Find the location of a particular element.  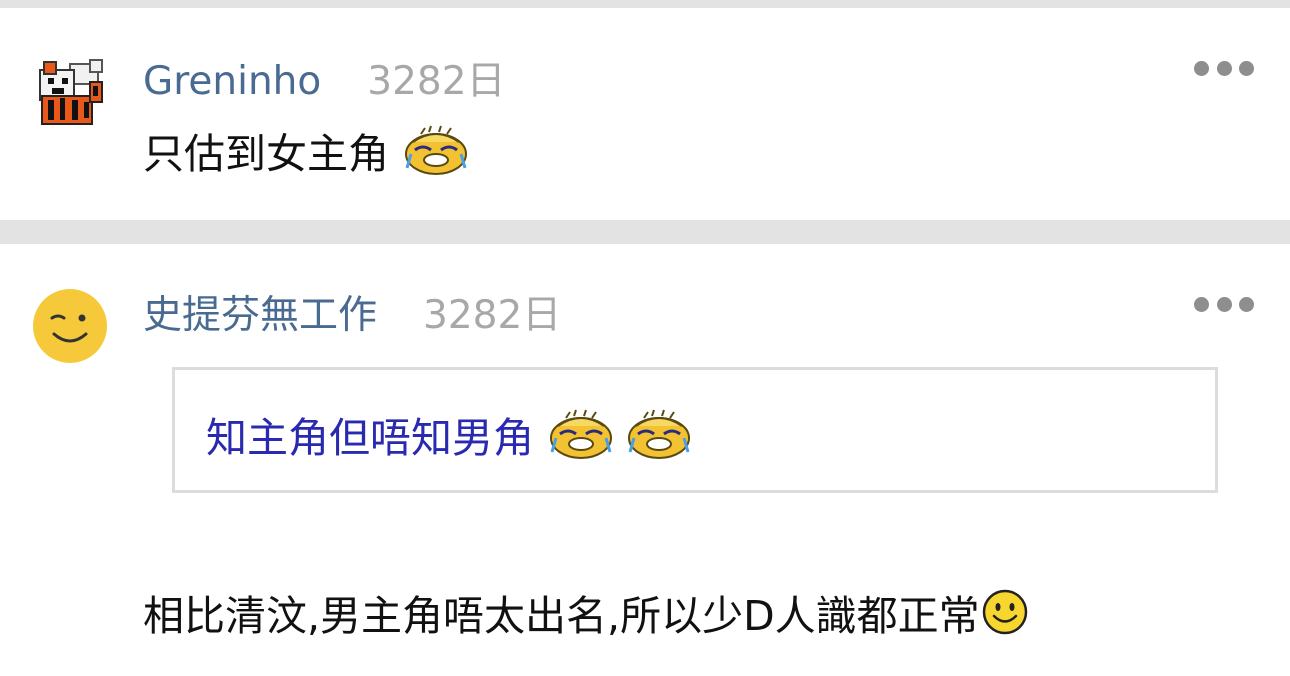

quote-text: 知主角但唔知男角 is located at coordinates (449, 434).